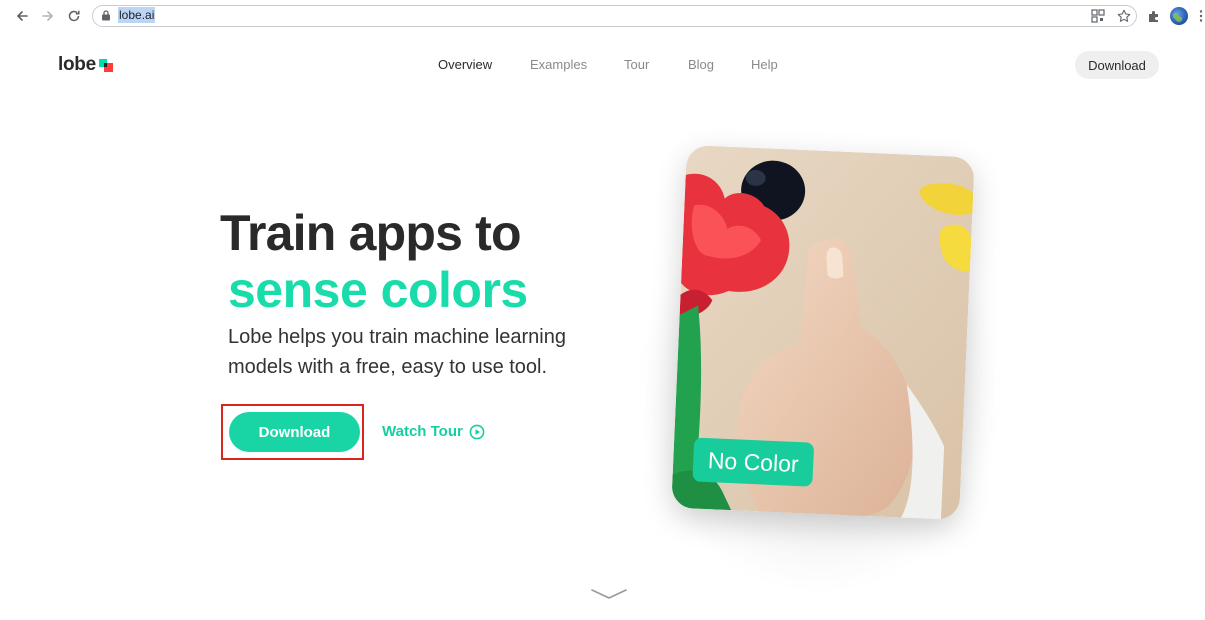  Describe the element at coordinates (106, 15) in the screenshot. I see `lock-icon` at that location.